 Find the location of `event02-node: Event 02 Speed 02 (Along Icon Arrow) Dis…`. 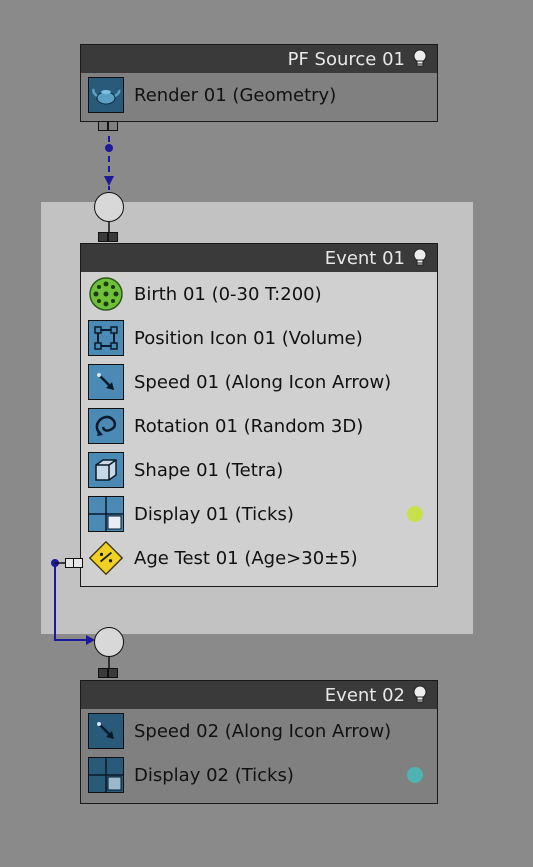

event02-node: Event 02 Speed 02 (Along Icon Arrow) Dis… is located at coordinates (259, 742).